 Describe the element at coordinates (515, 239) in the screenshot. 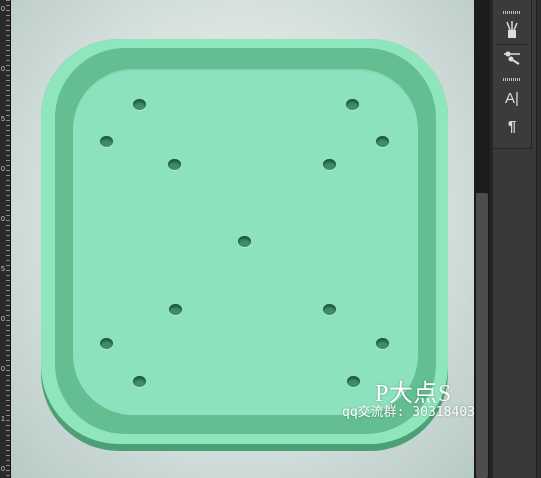

I see `collapsed-panel-dock: A| ¶` at that location.